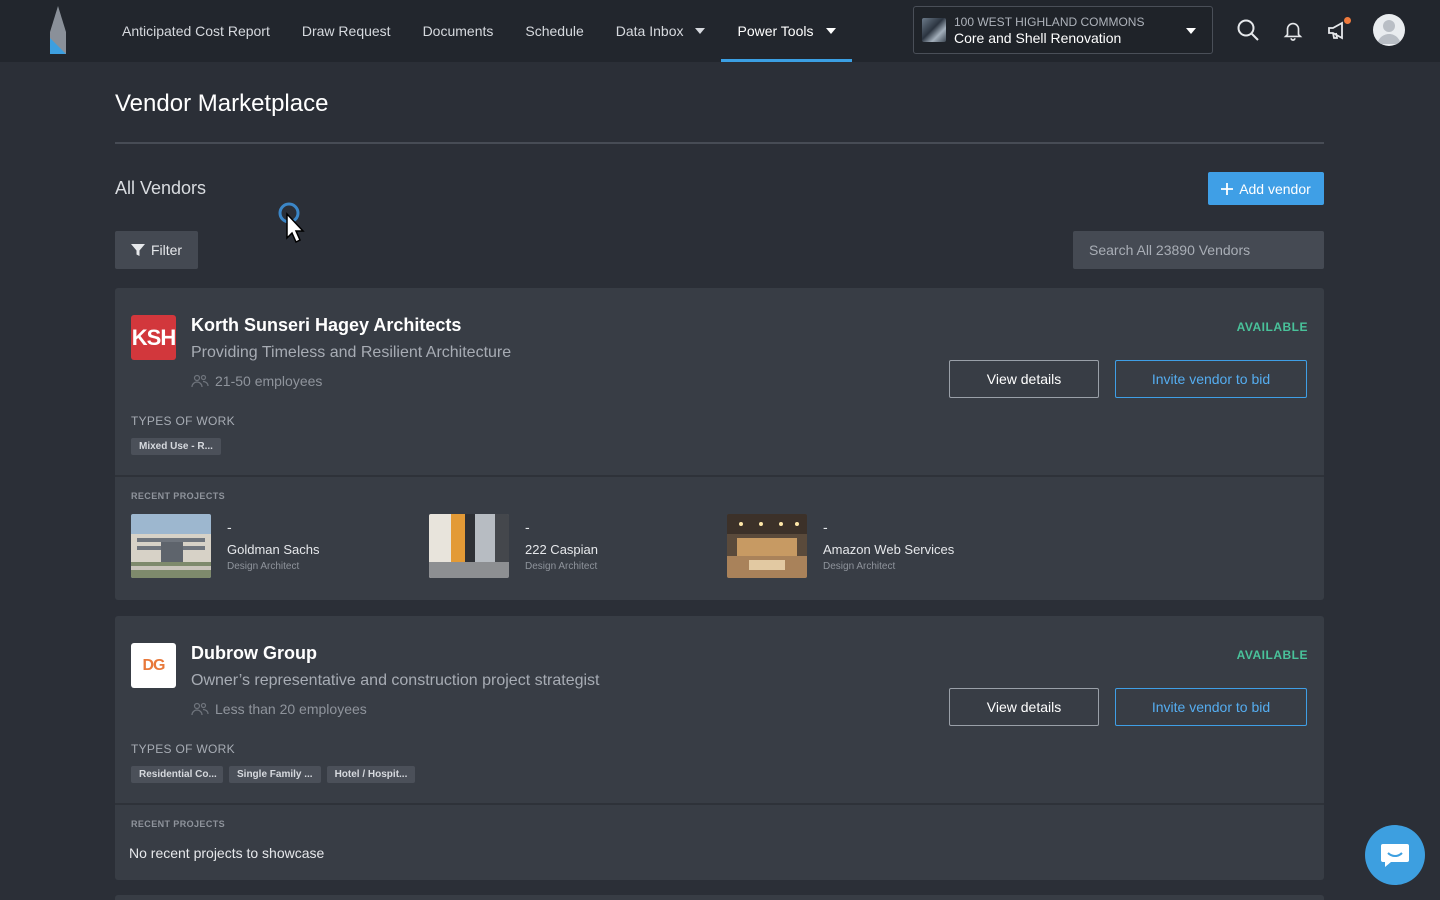 Image resolution: width=1440 pixels, height=900 pixels. What do you see at coordinates (222, 103) in the screenshot?
I see `page-title: Vendor Marketplace` at bounding box center [222, 103].